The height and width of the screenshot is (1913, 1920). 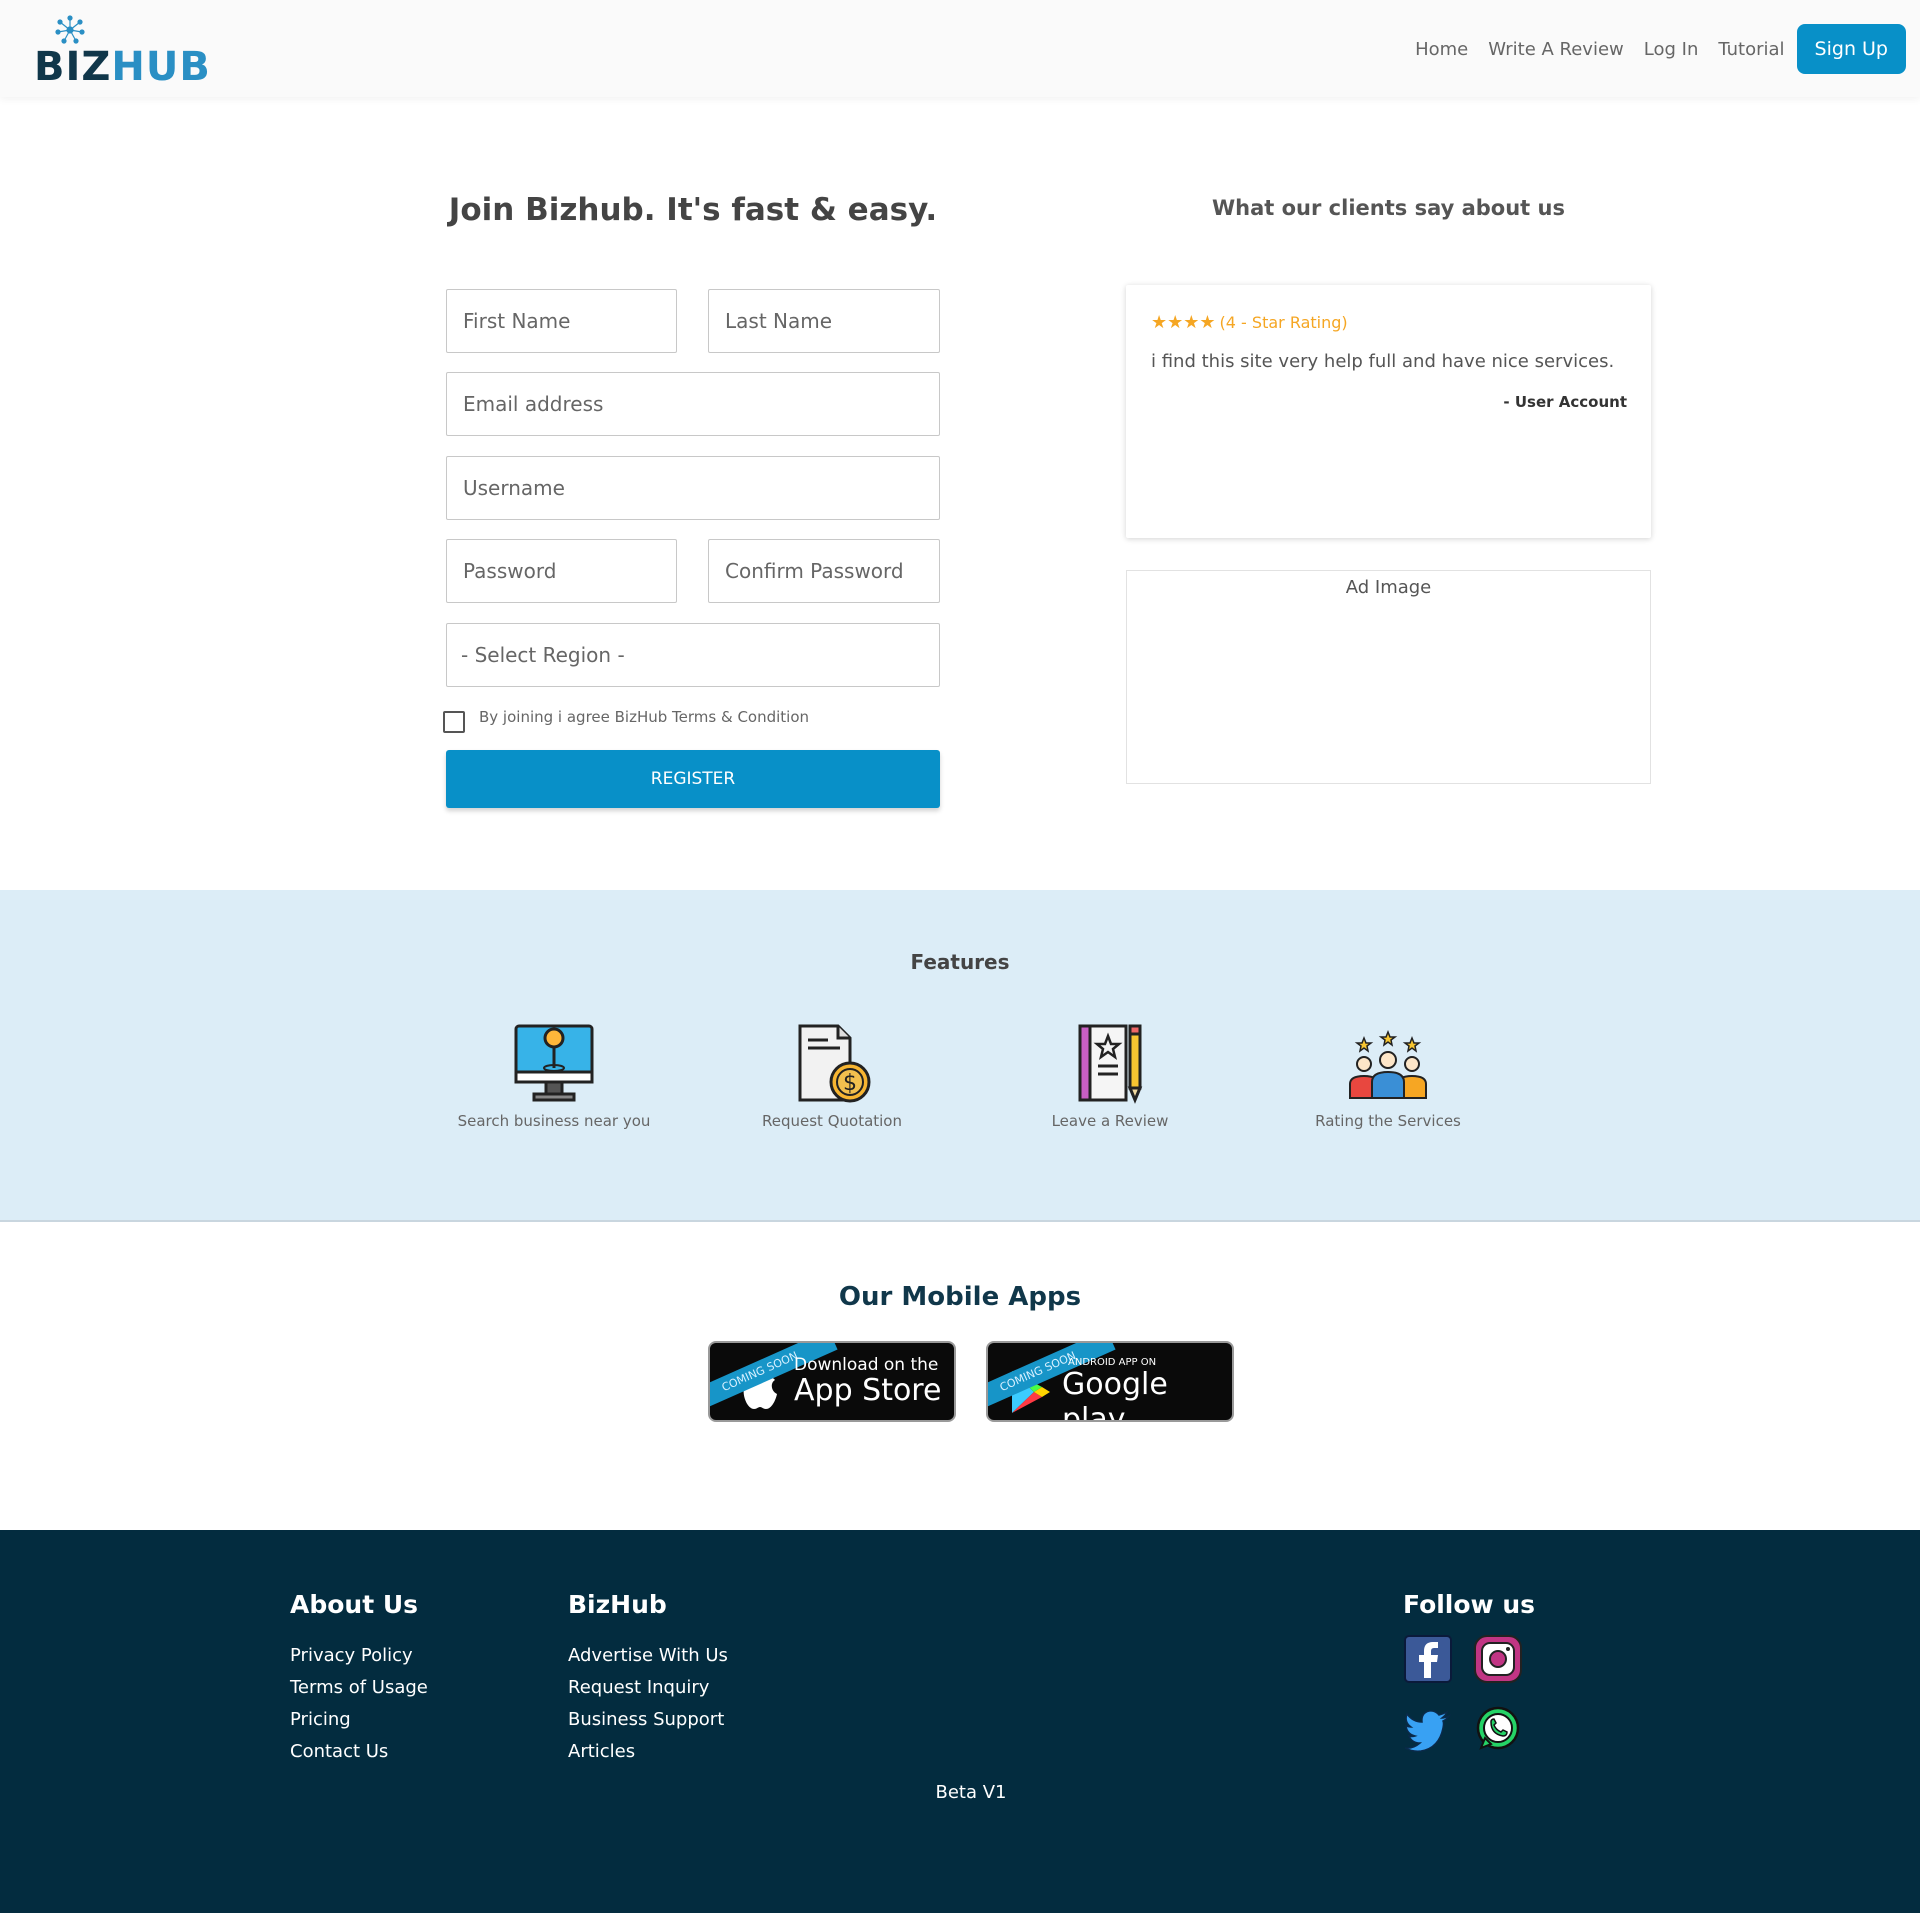 I want to click on twitter-icon, so click(x=1428, y=1729).